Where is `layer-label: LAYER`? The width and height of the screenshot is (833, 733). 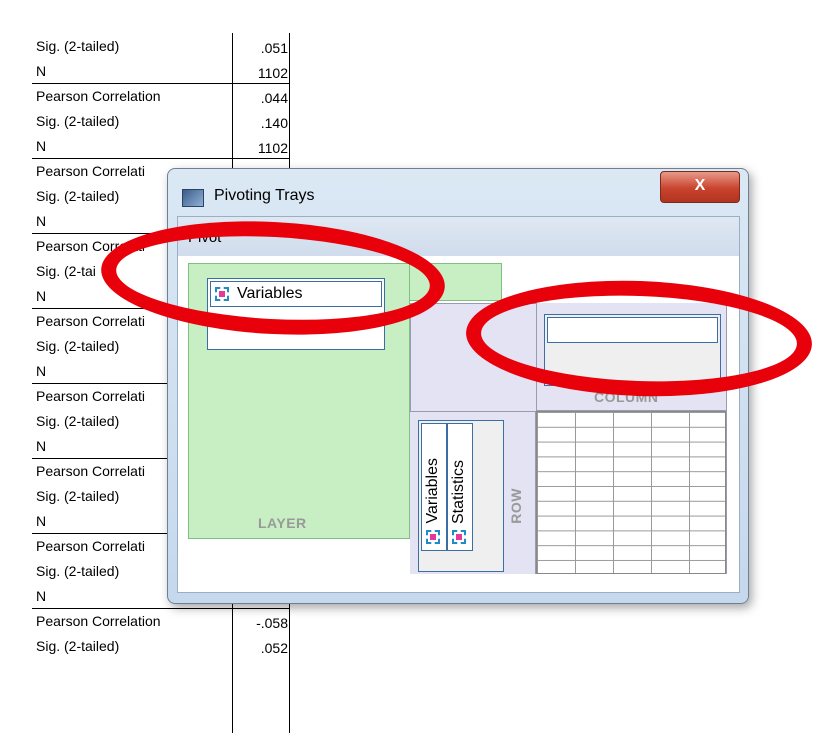 layer-label: LAYER is located at coordinates (282, 523).